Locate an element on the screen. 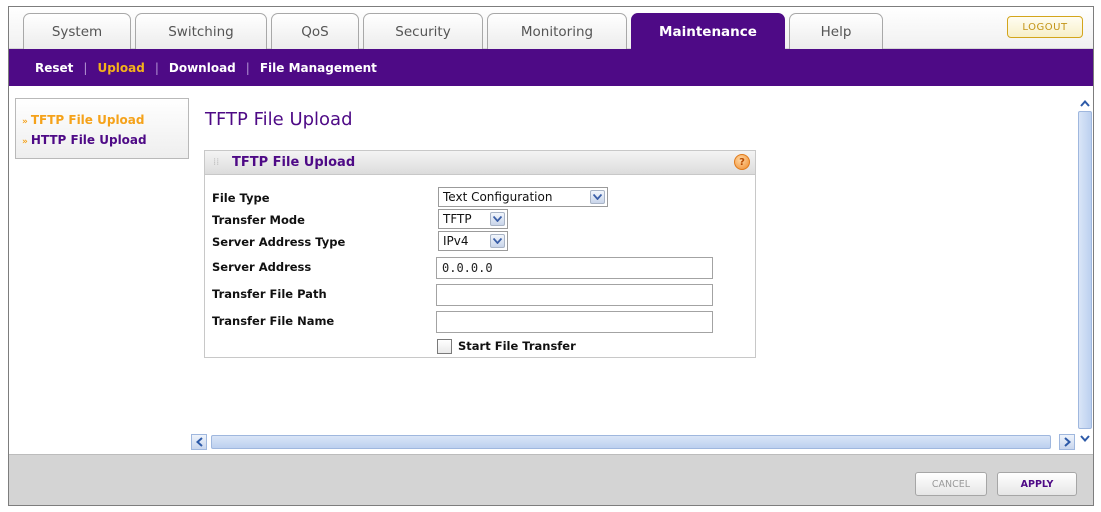 Image resolution: width=1101 pixels, height=512 pixels. server-address-label: Server Address is located at coordinates (262, 267).